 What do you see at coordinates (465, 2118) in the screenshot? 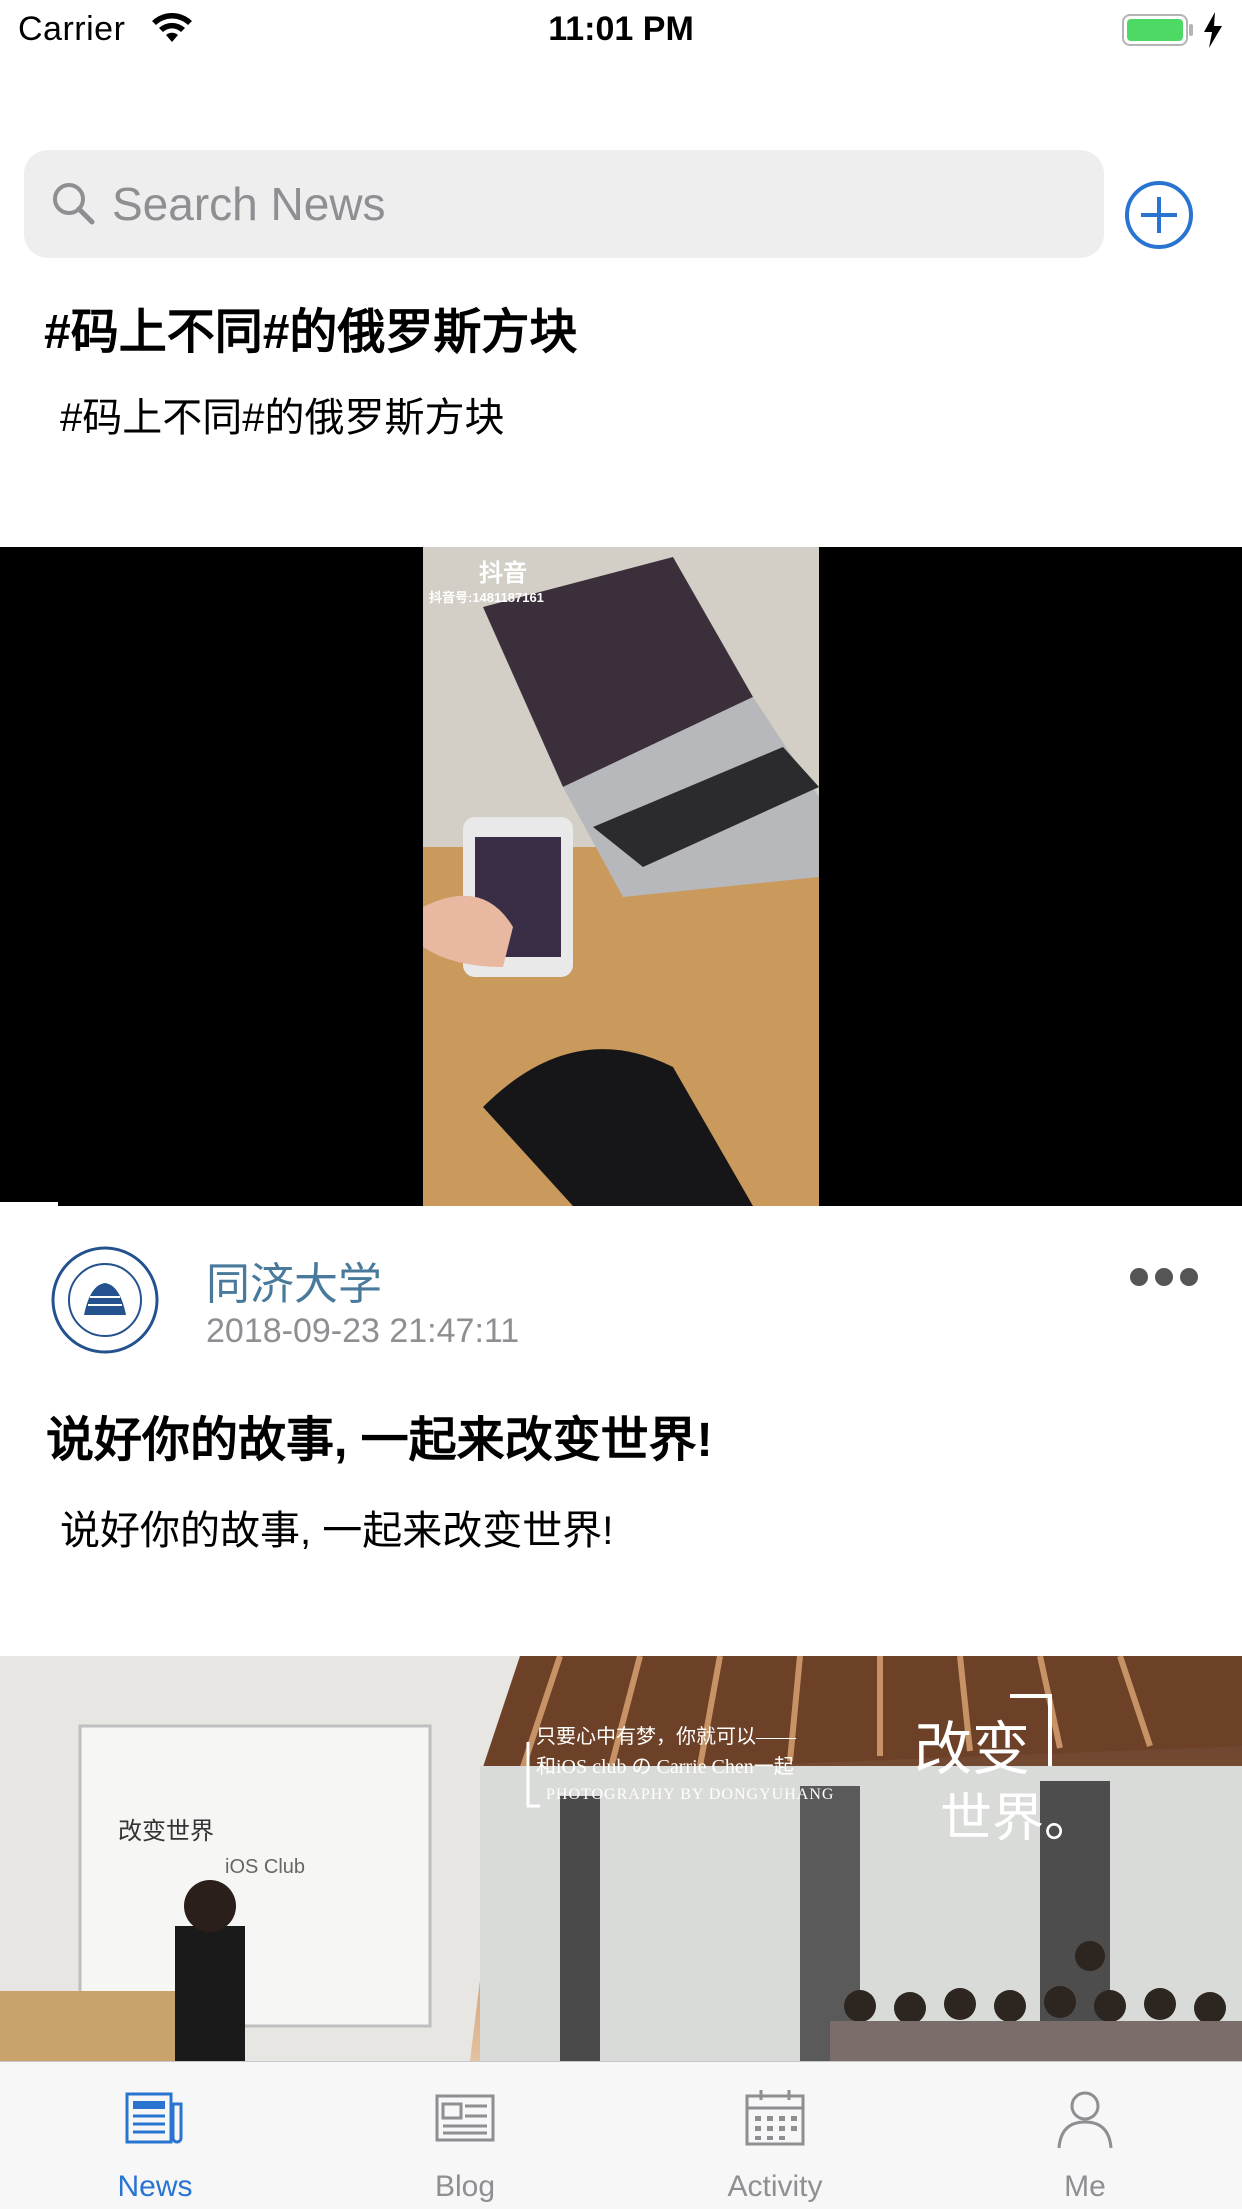
I see `blog-icon` at bounding box center [465, 2118].